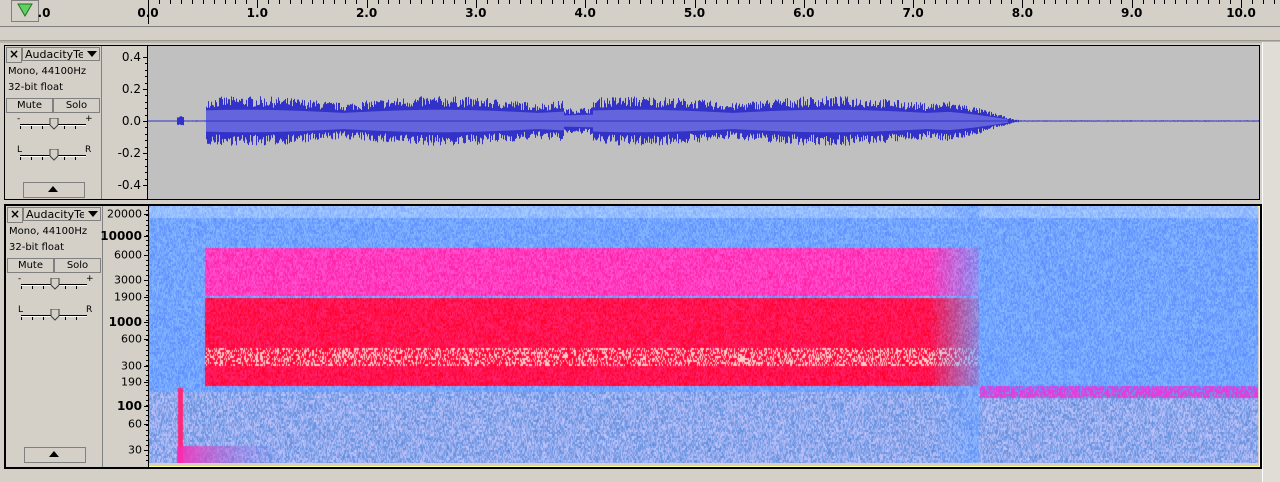 The height and width of the screenshot is (482, 1280). I want to click on ruler-partial-label: .0, so click(44, 13).